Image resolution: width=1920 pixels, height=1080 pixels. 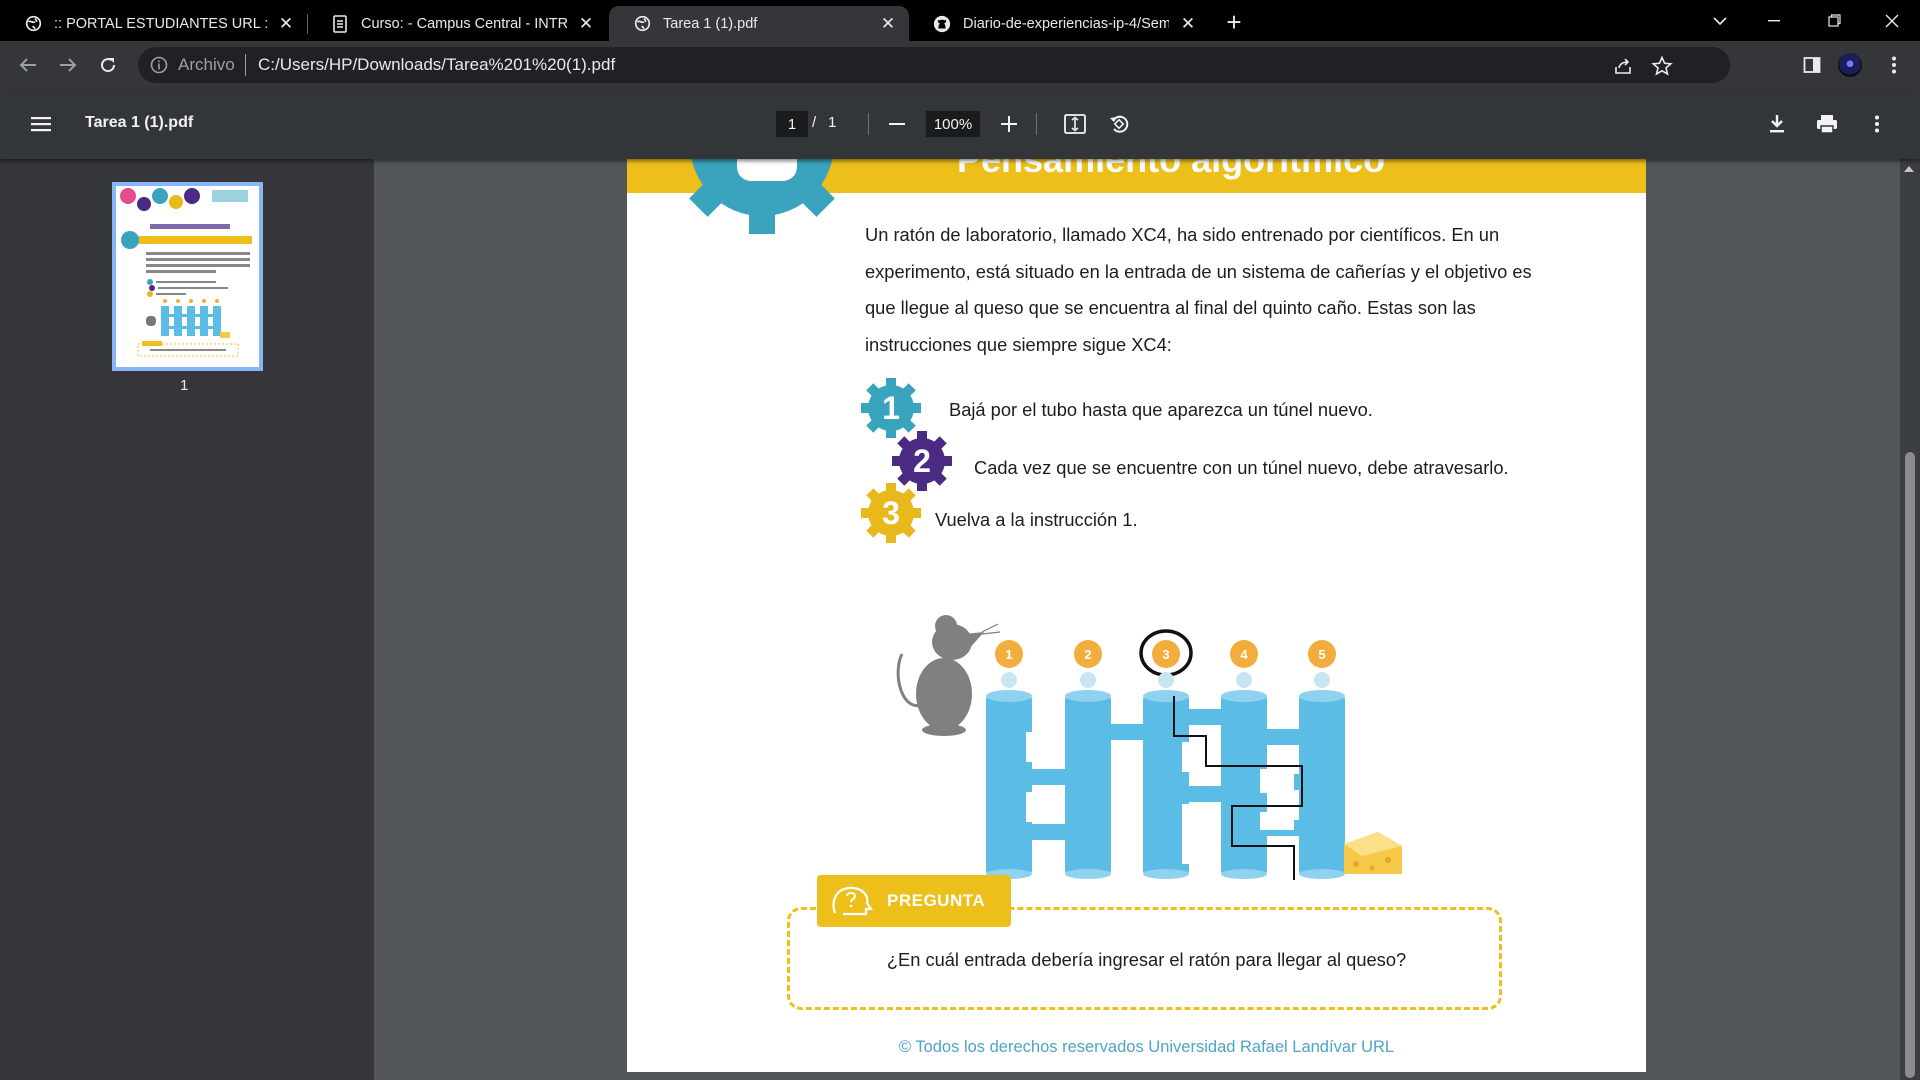 What do you see at coordinates (1373, 853) in the screenshot?
I see `cheese-icon` at bounding box center [1373, 853].